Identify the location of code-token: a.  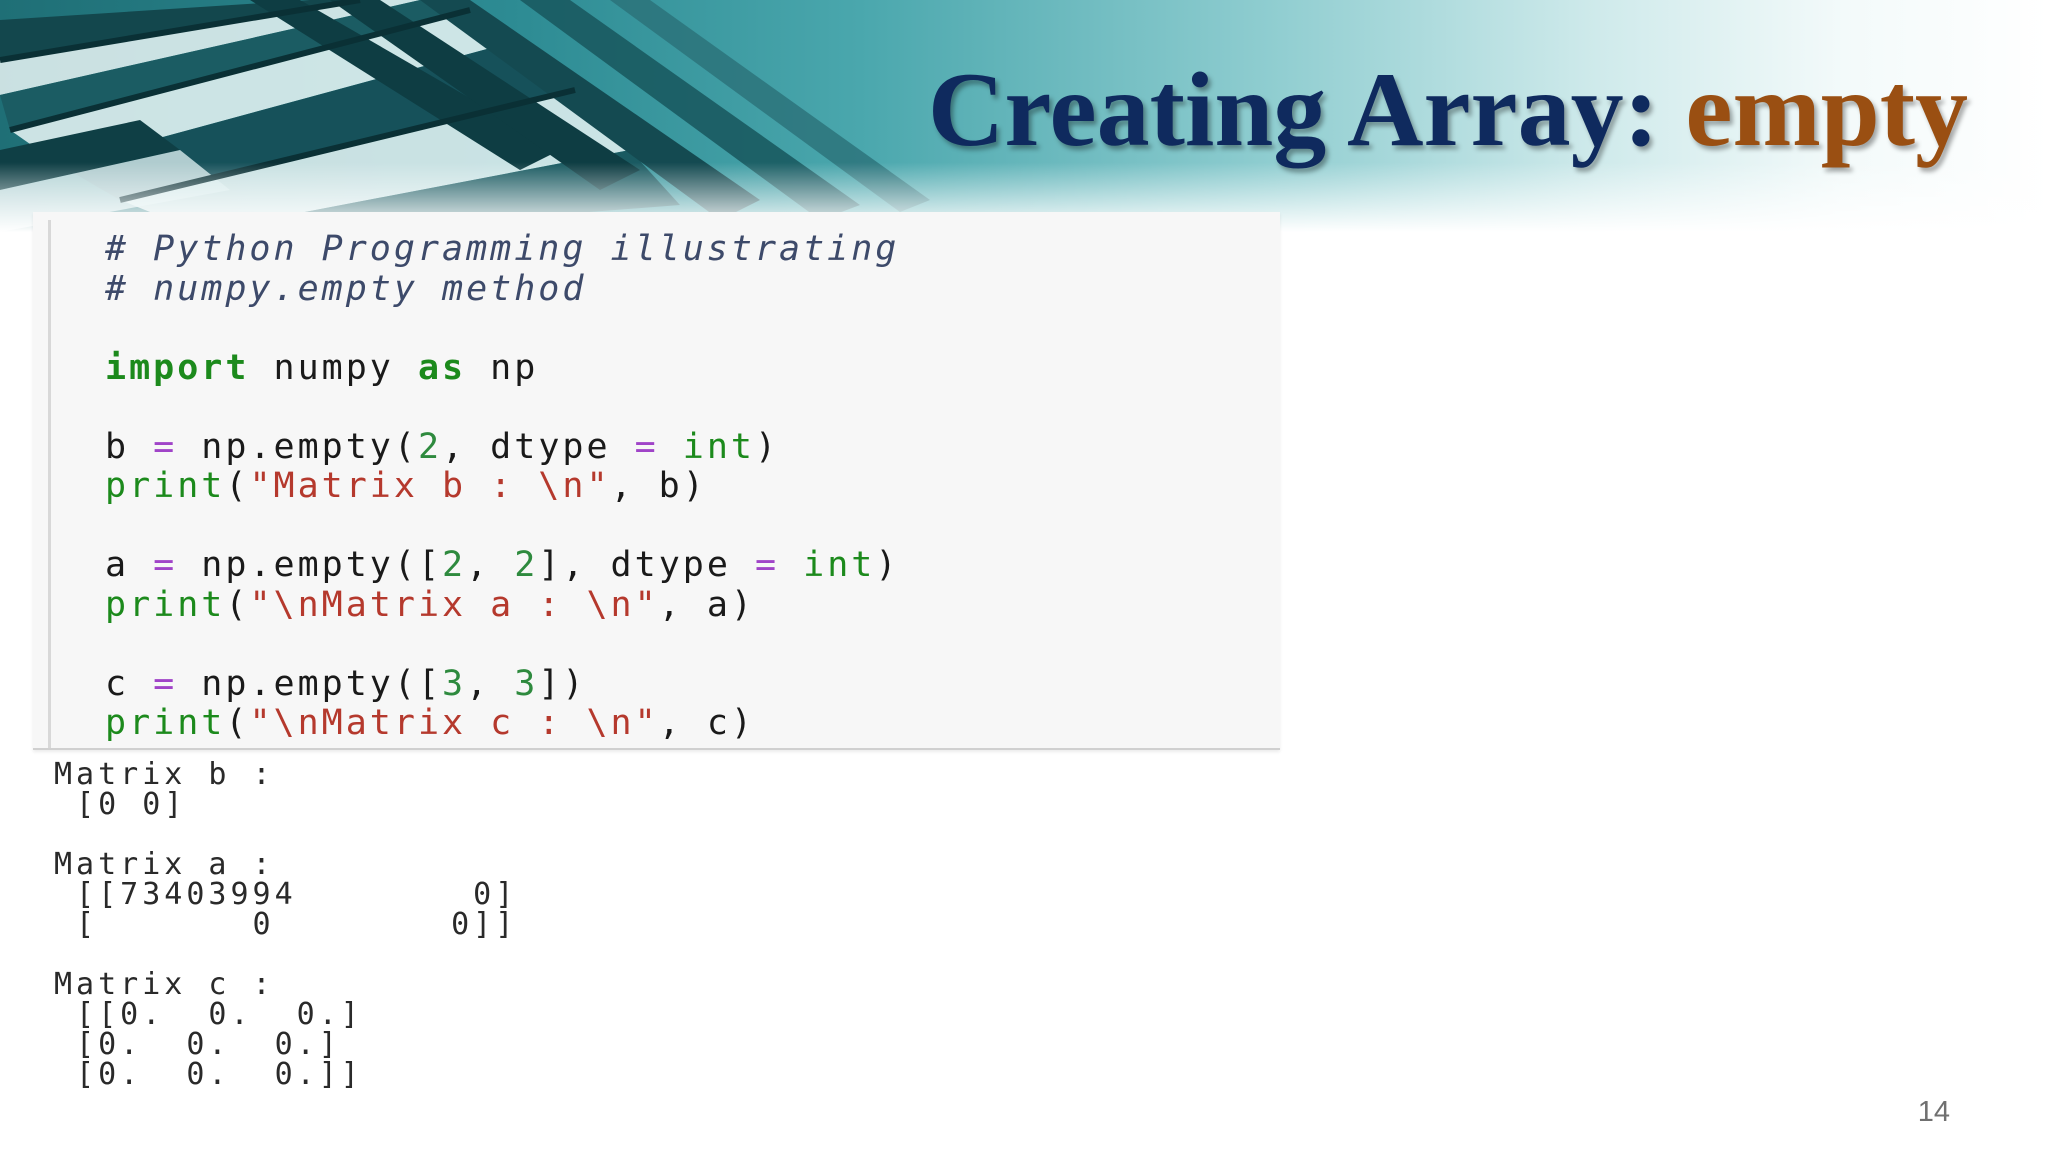
(129, 565).